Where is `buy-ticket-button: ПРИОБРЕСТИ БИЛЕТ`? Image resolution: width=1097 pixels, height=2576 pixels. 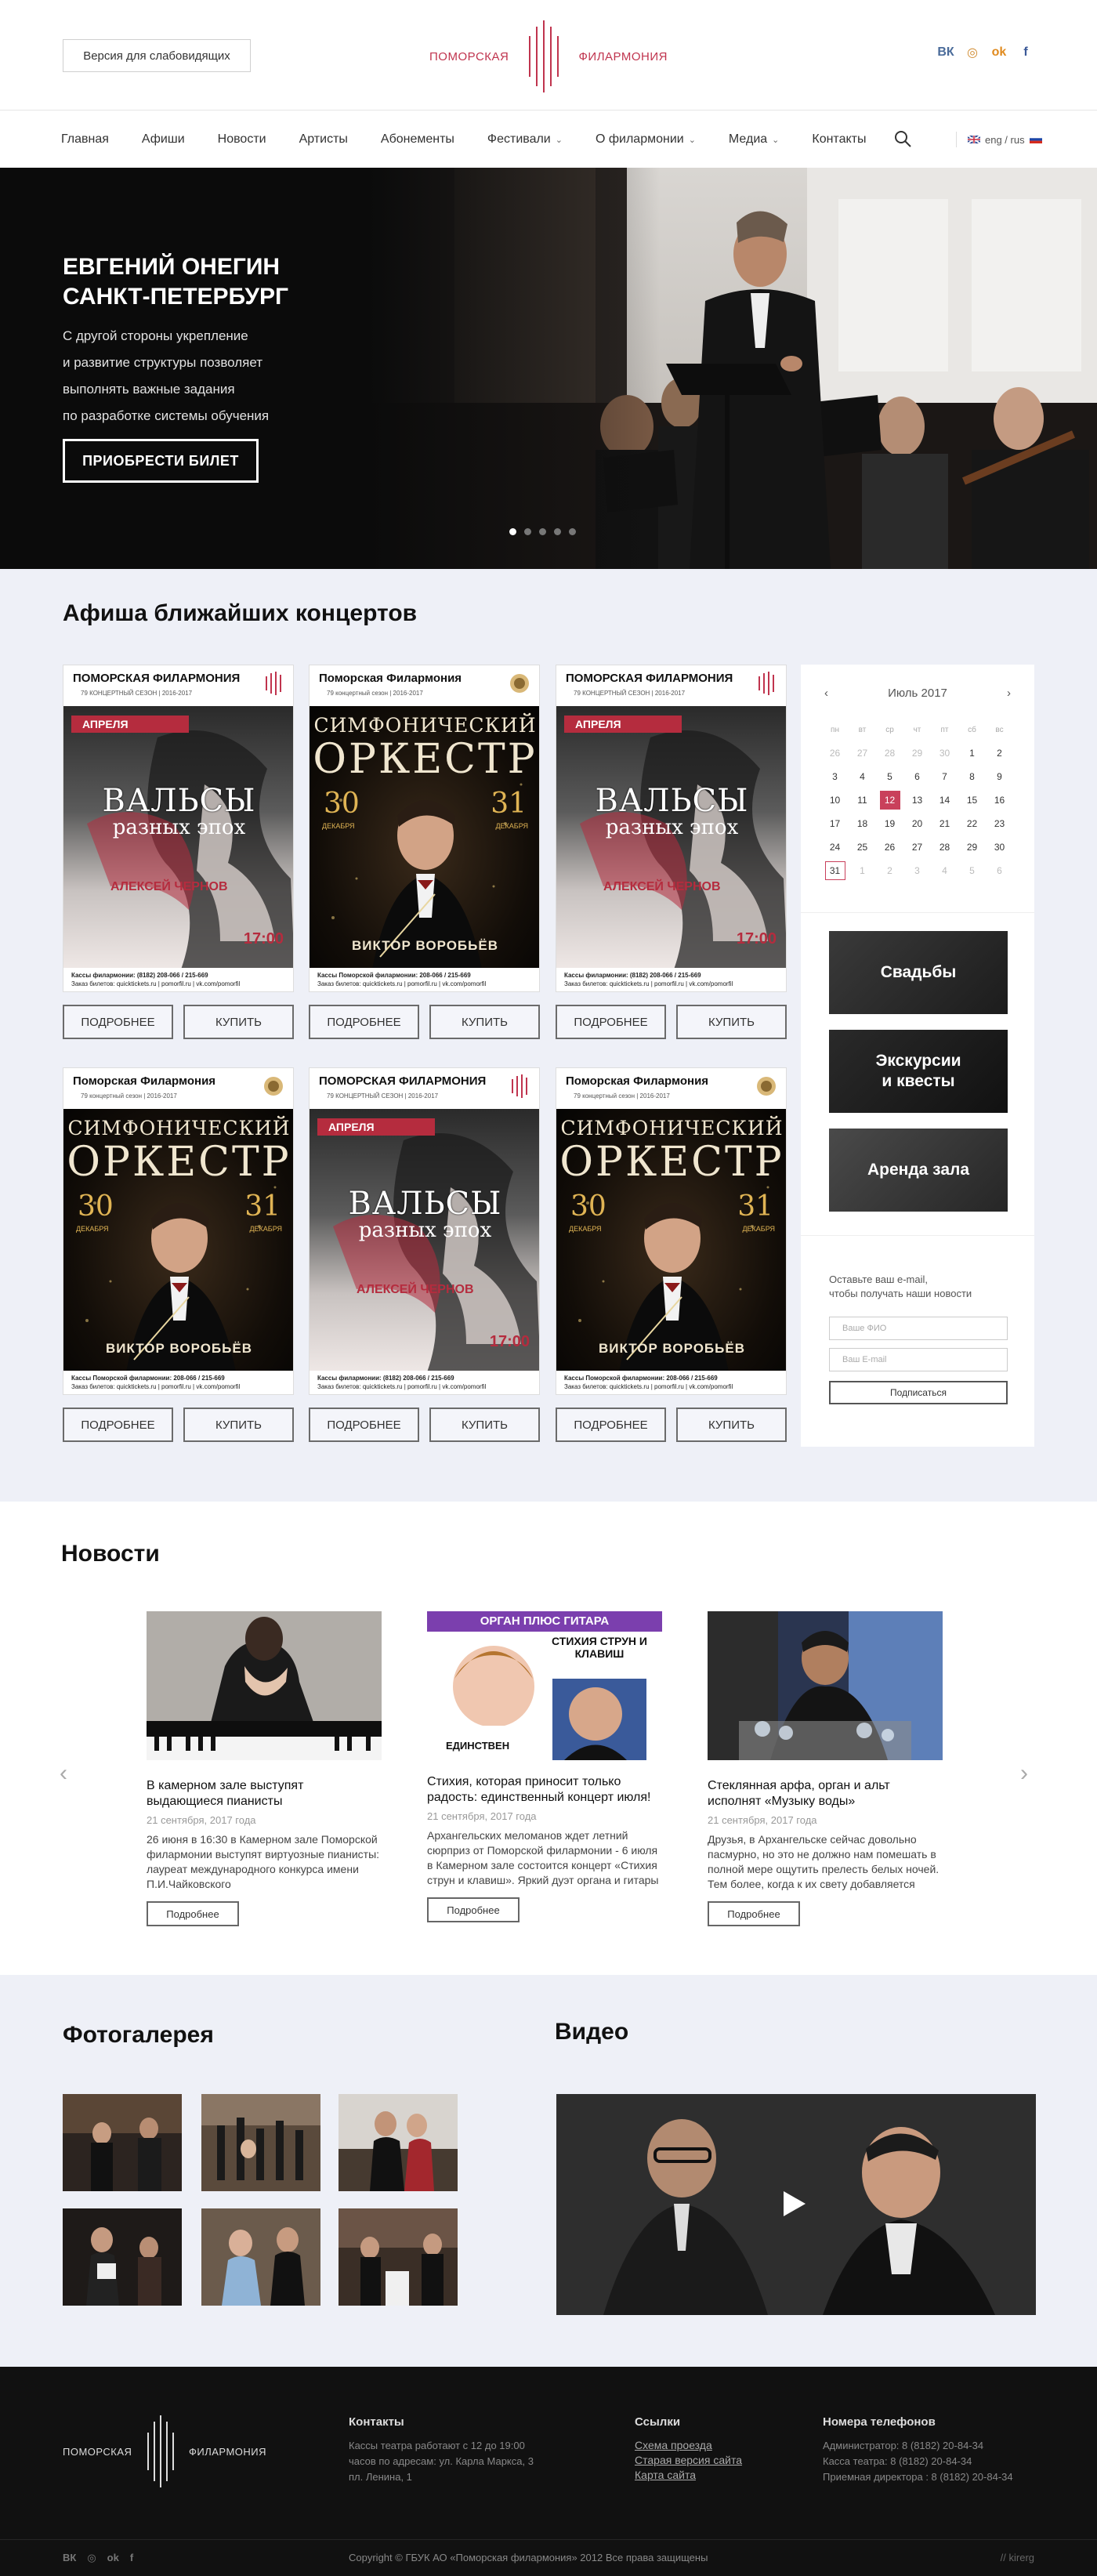 buy-ticket-button: ПРИОБРЕСТИ БИЛЕТ is located at coordinates (161, 461).